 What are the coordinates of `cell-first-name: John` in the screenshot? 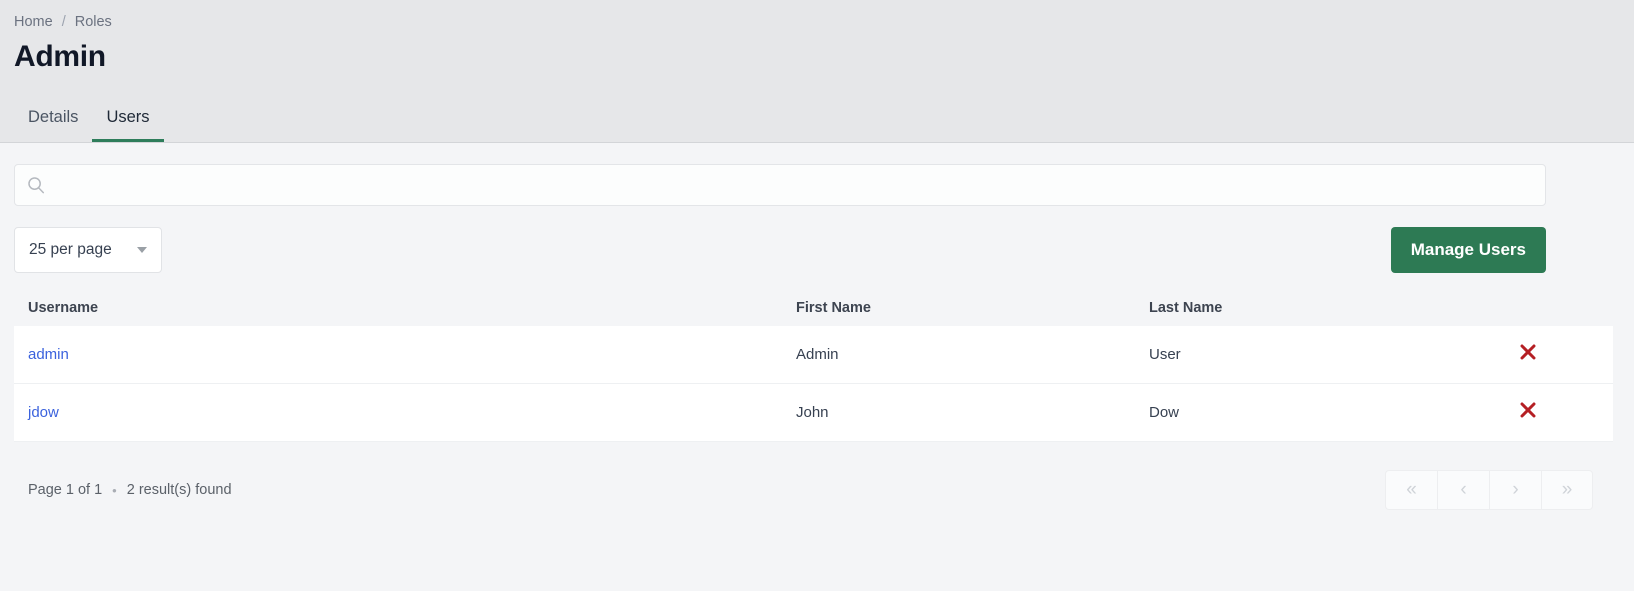 It's located at (812, 412).